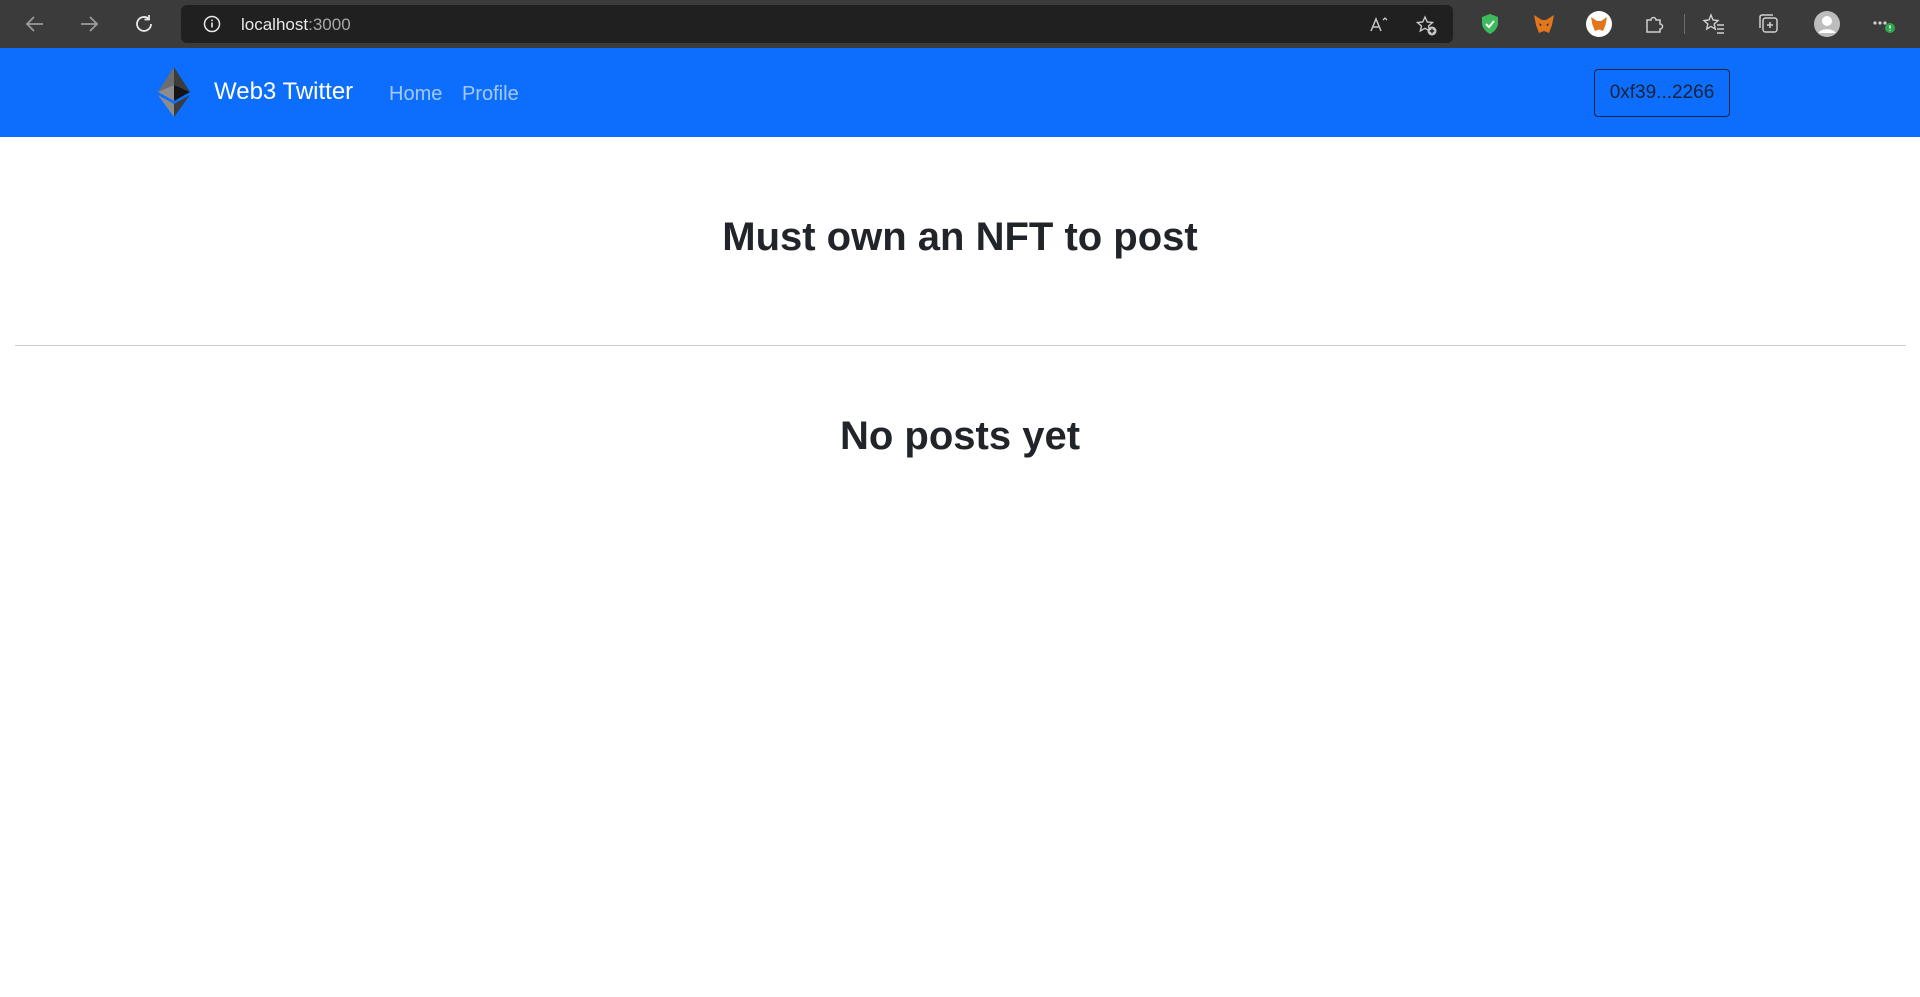 The width and height of the screenshot is (1920, 997). What do you see at coordinates (283, 92) in the screenshot?
I see `brand-name: Web3 Twitter` at bounding box center [283, 92].